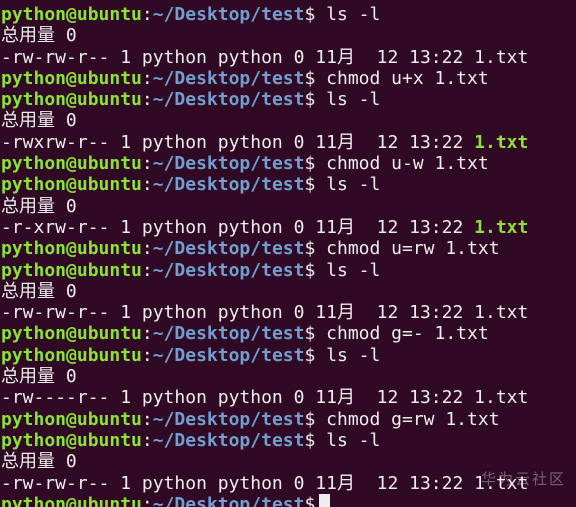 This screenshot has width=576, height=507. What do you see at coordinates (407, 334) in the screenshot?
I see `command-text: chmod g=- 1.txt` at bounding box center [407, 334].